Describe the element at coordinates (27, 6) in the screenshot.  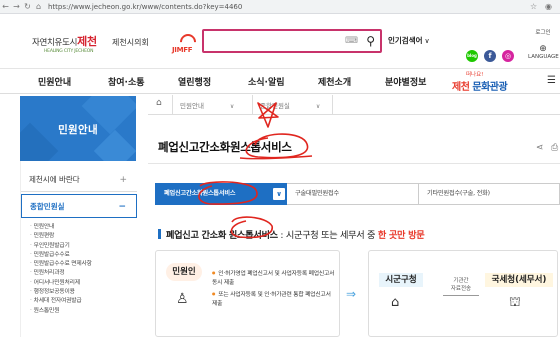
I see `reload-icon: ↻` at that location.